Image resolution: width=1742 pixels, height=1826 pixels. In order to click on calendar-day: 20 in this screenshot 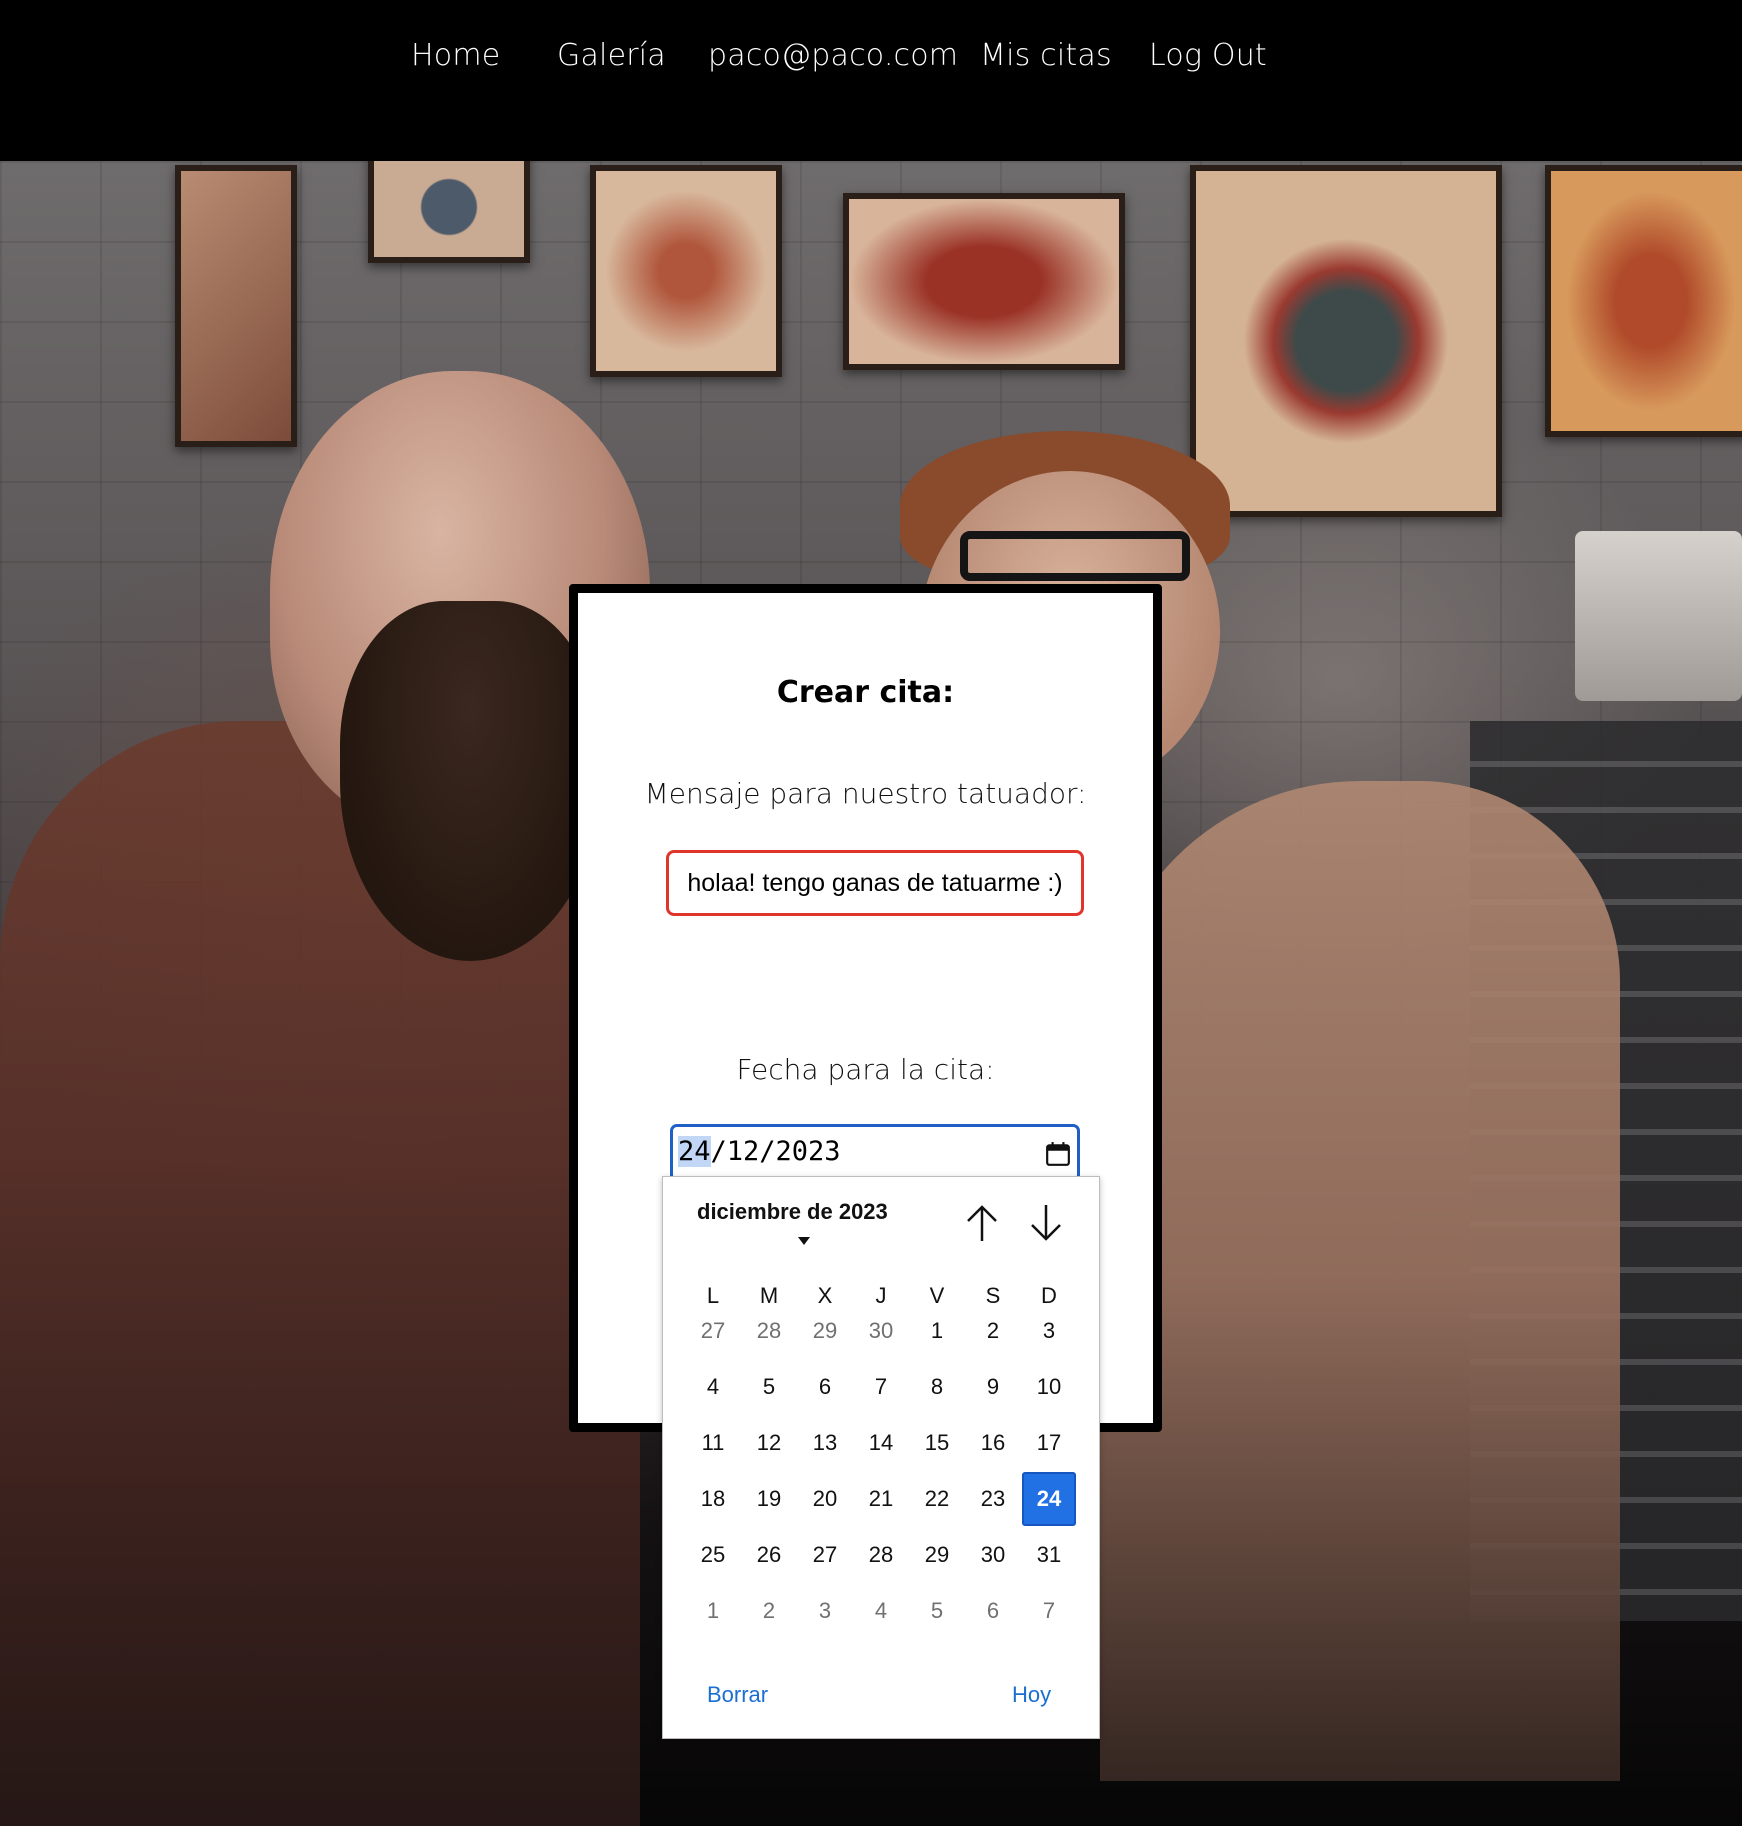, I will do `click(825, 1499)`.